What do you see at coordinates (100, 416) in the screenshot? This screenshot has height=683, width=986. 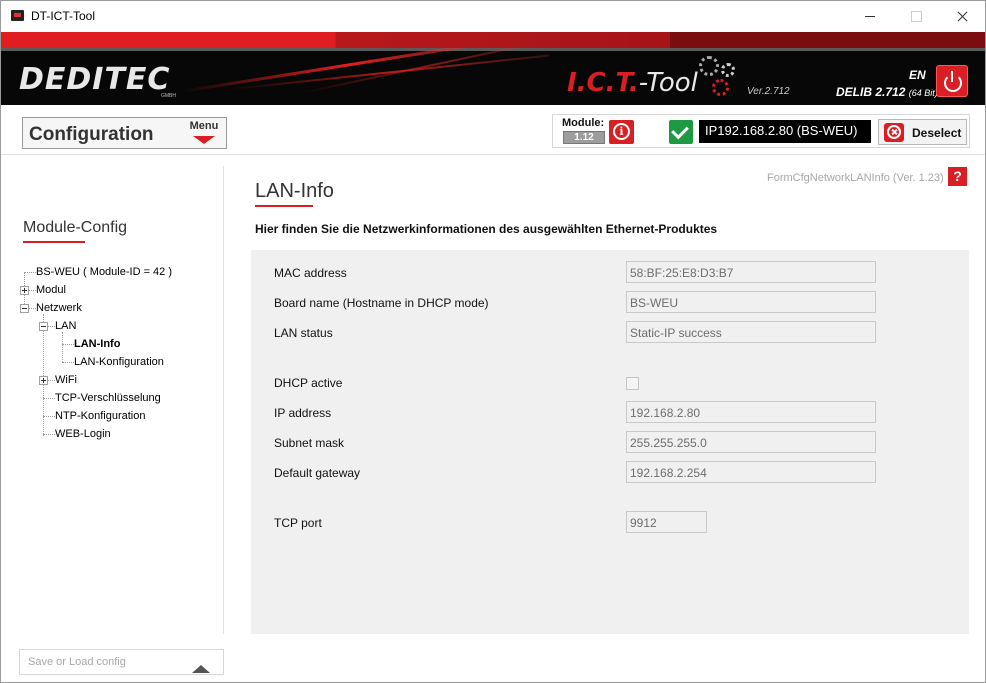 I see `tree-item-ntp-konfiguration: NTP-Konfiguration` at bounding box center [100, 416].